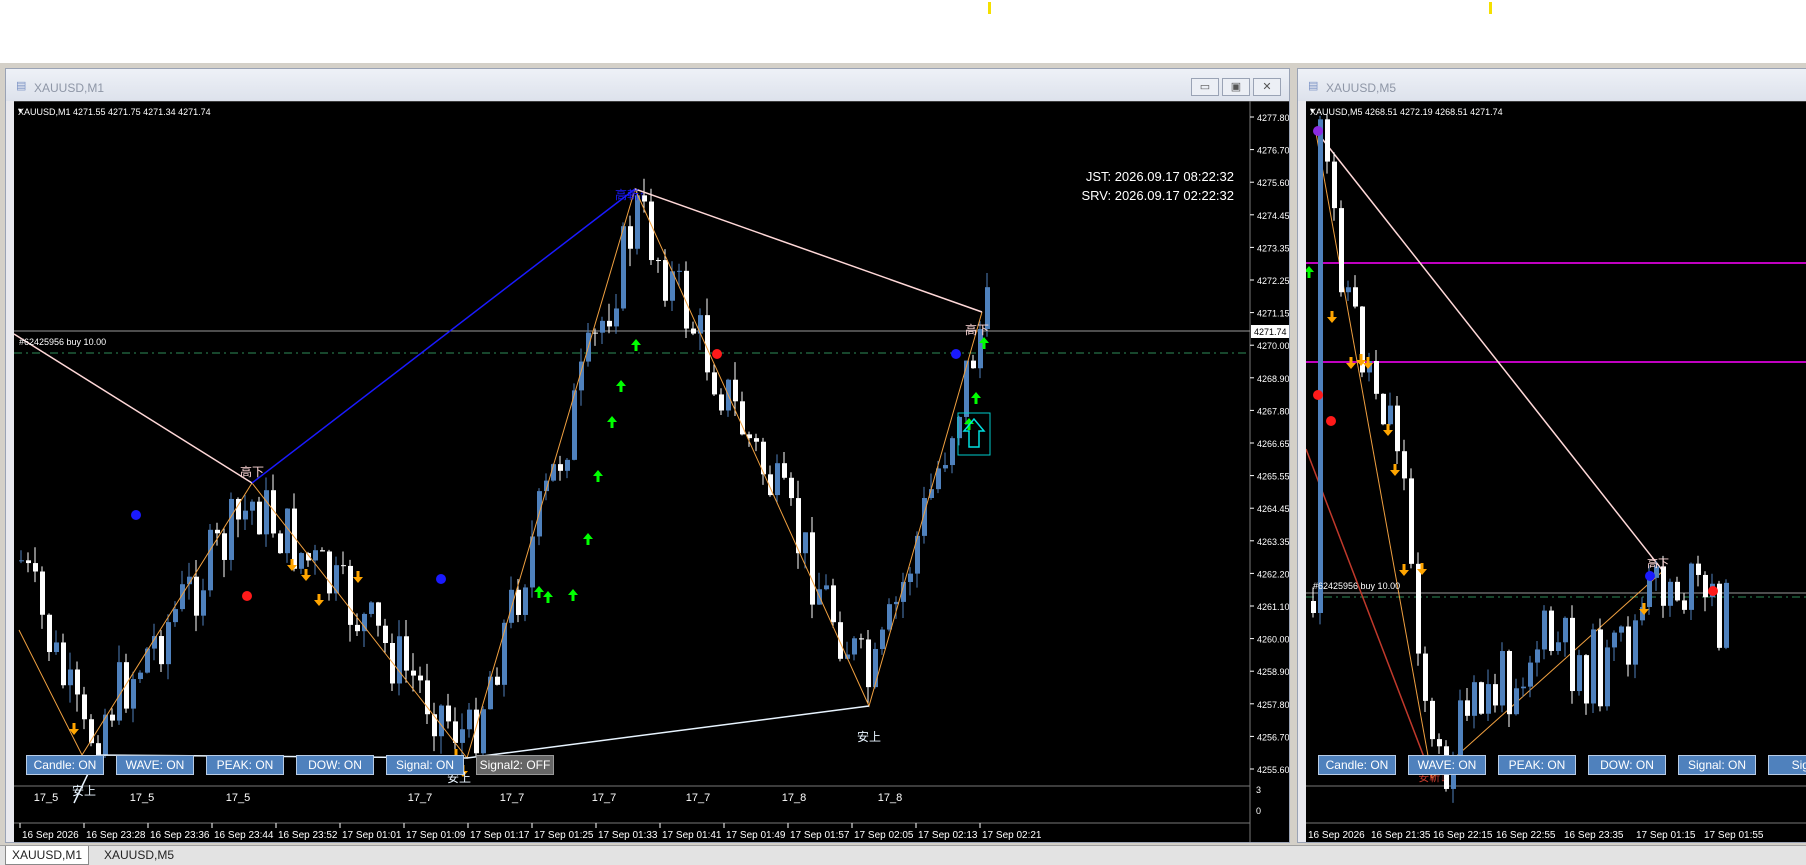 The height and width of the screenshot is (865, 1806). What do you see at coordinates (372, 835) in the screenshot?
I see `time-tick-label: 17 Sep 01:01` at bounding box center [372, 835].